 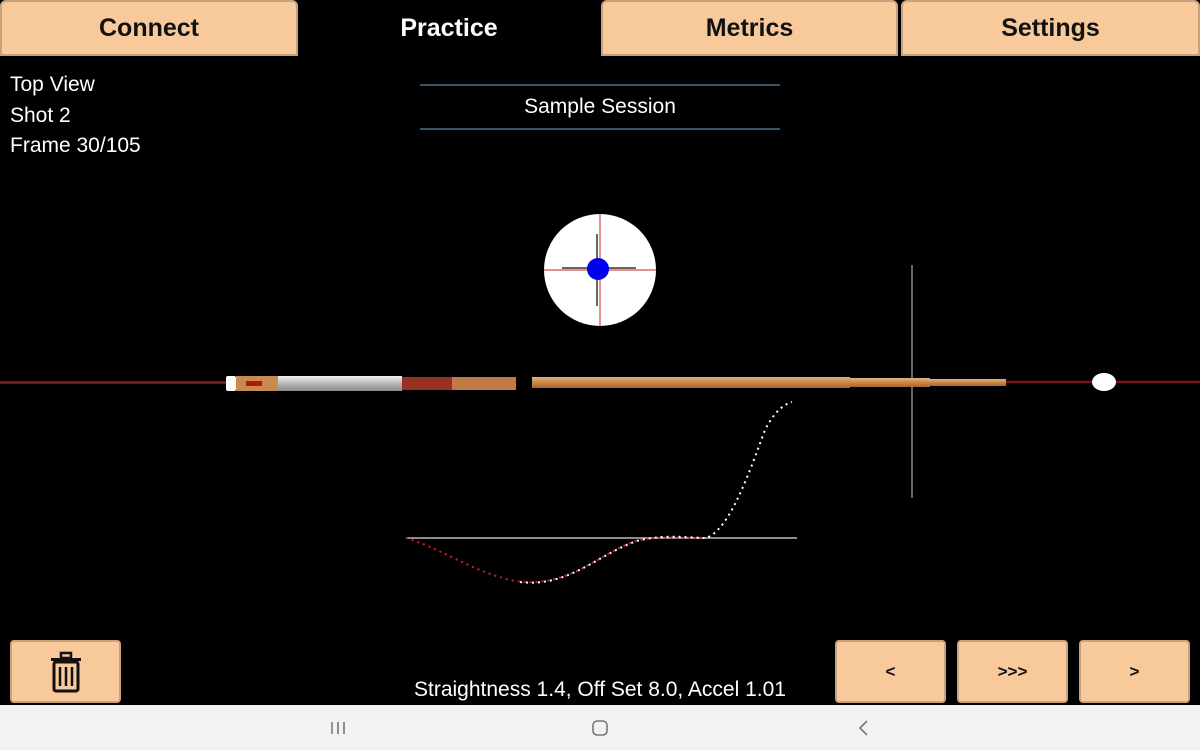 What do you see at coordinates (1104, 382) in the screenshot?
I see `cue-ball` at bounding box center [1104, 382].